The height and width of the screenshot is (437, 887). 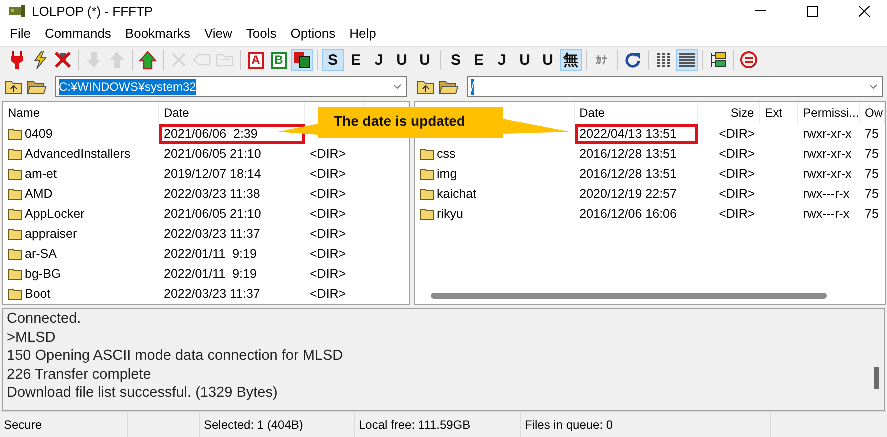 I want to click on file-name: AdvancedInstallers, so click(x=81, y=154).